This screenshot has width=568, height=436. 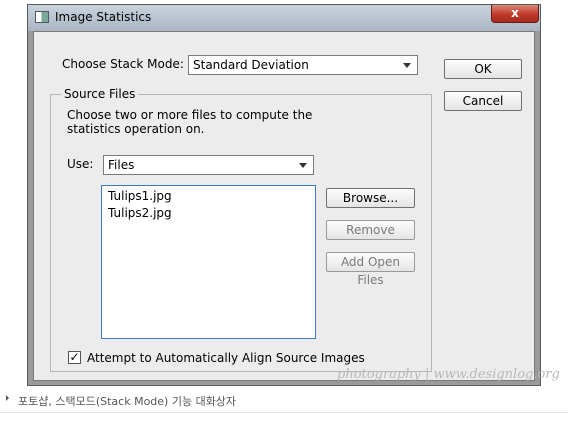 I want to click on cancel-button: Cancel, so click(x=483, y=101).